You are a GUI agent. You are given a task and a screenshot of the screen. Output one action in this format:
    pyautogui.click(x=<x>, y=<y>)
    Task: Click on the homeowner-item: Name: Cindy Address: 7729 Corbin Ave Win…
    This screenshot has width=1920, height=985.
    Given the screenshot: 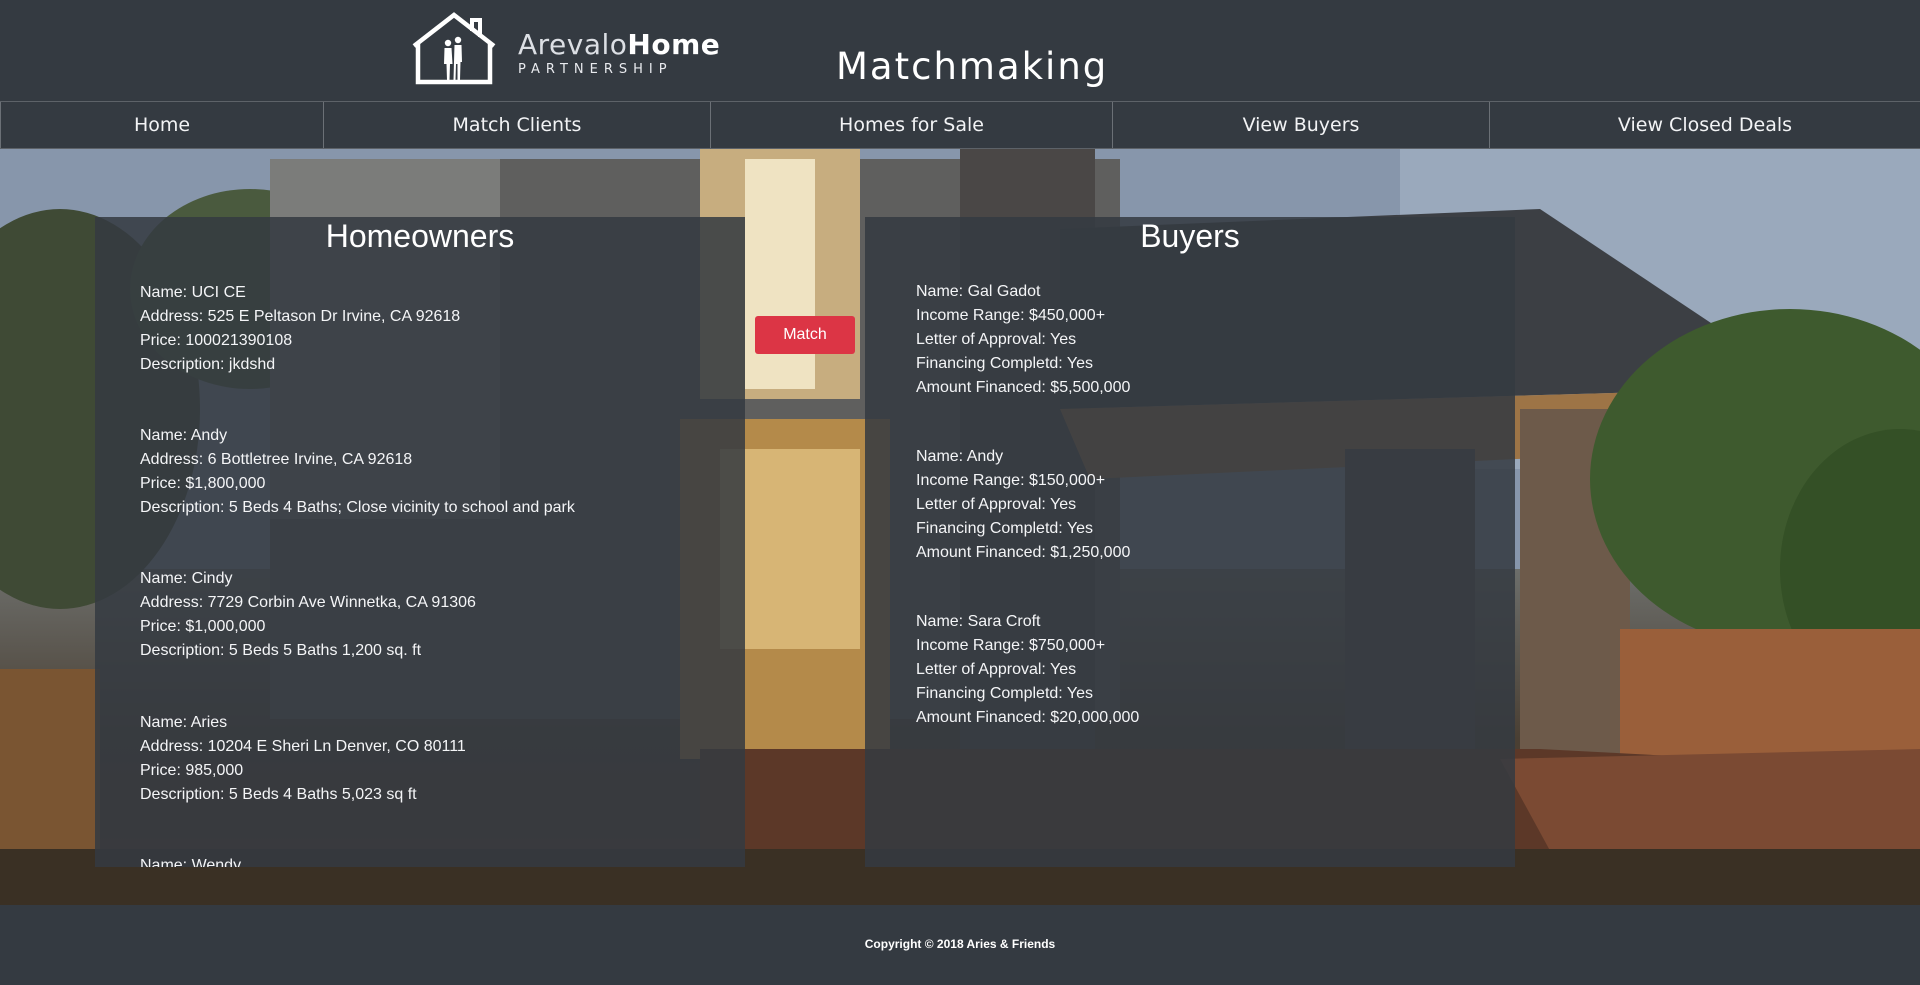 What is the action you would take?
    pyautogui.click(x=308, y=615)
    